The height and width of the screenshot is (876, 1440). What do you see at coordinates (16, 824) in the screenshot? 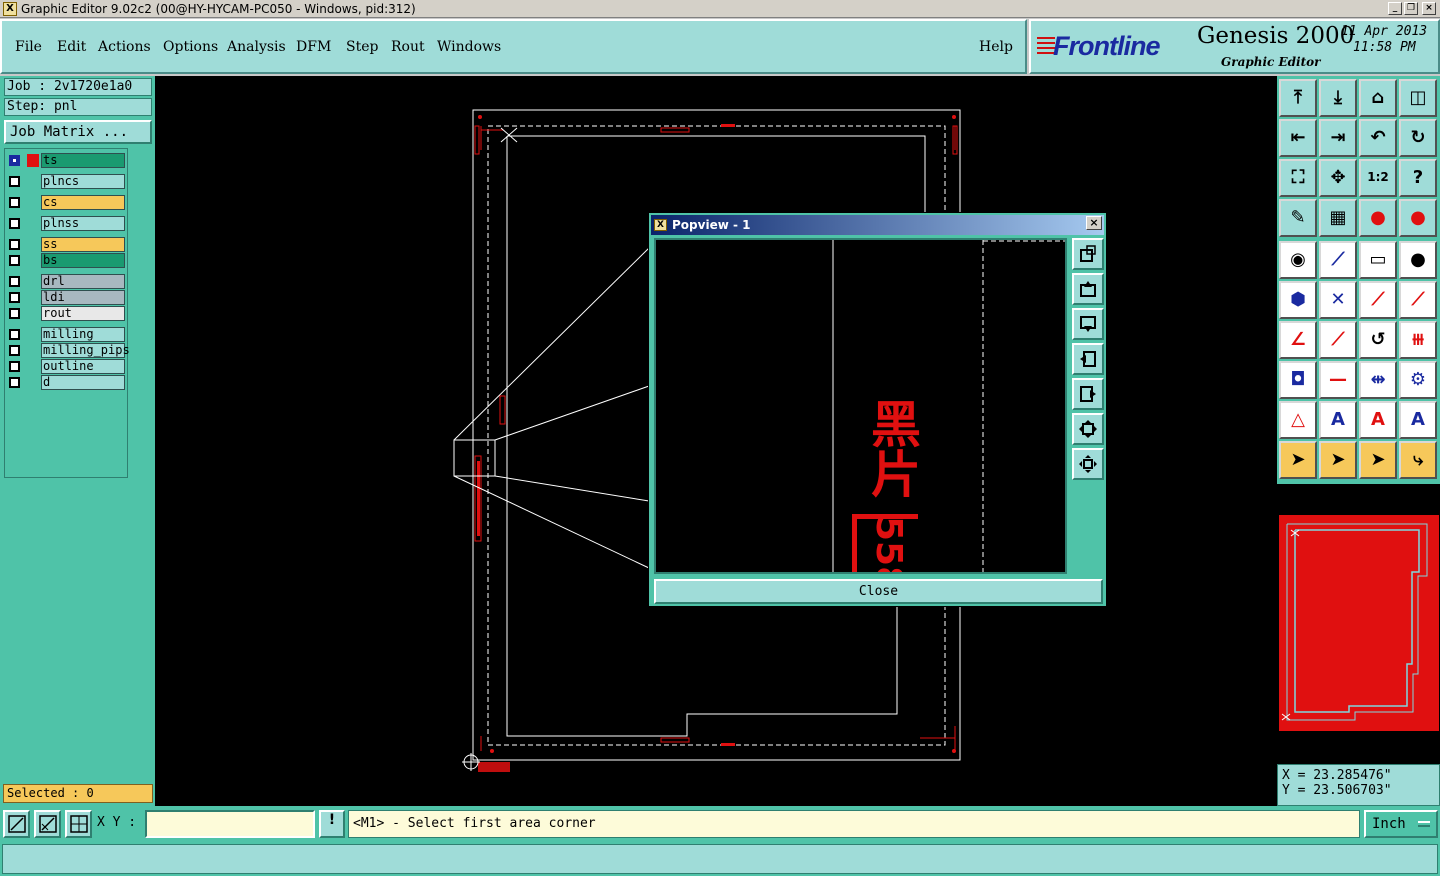
I see `snap-mode-icon` at bounding box center [16, 824].